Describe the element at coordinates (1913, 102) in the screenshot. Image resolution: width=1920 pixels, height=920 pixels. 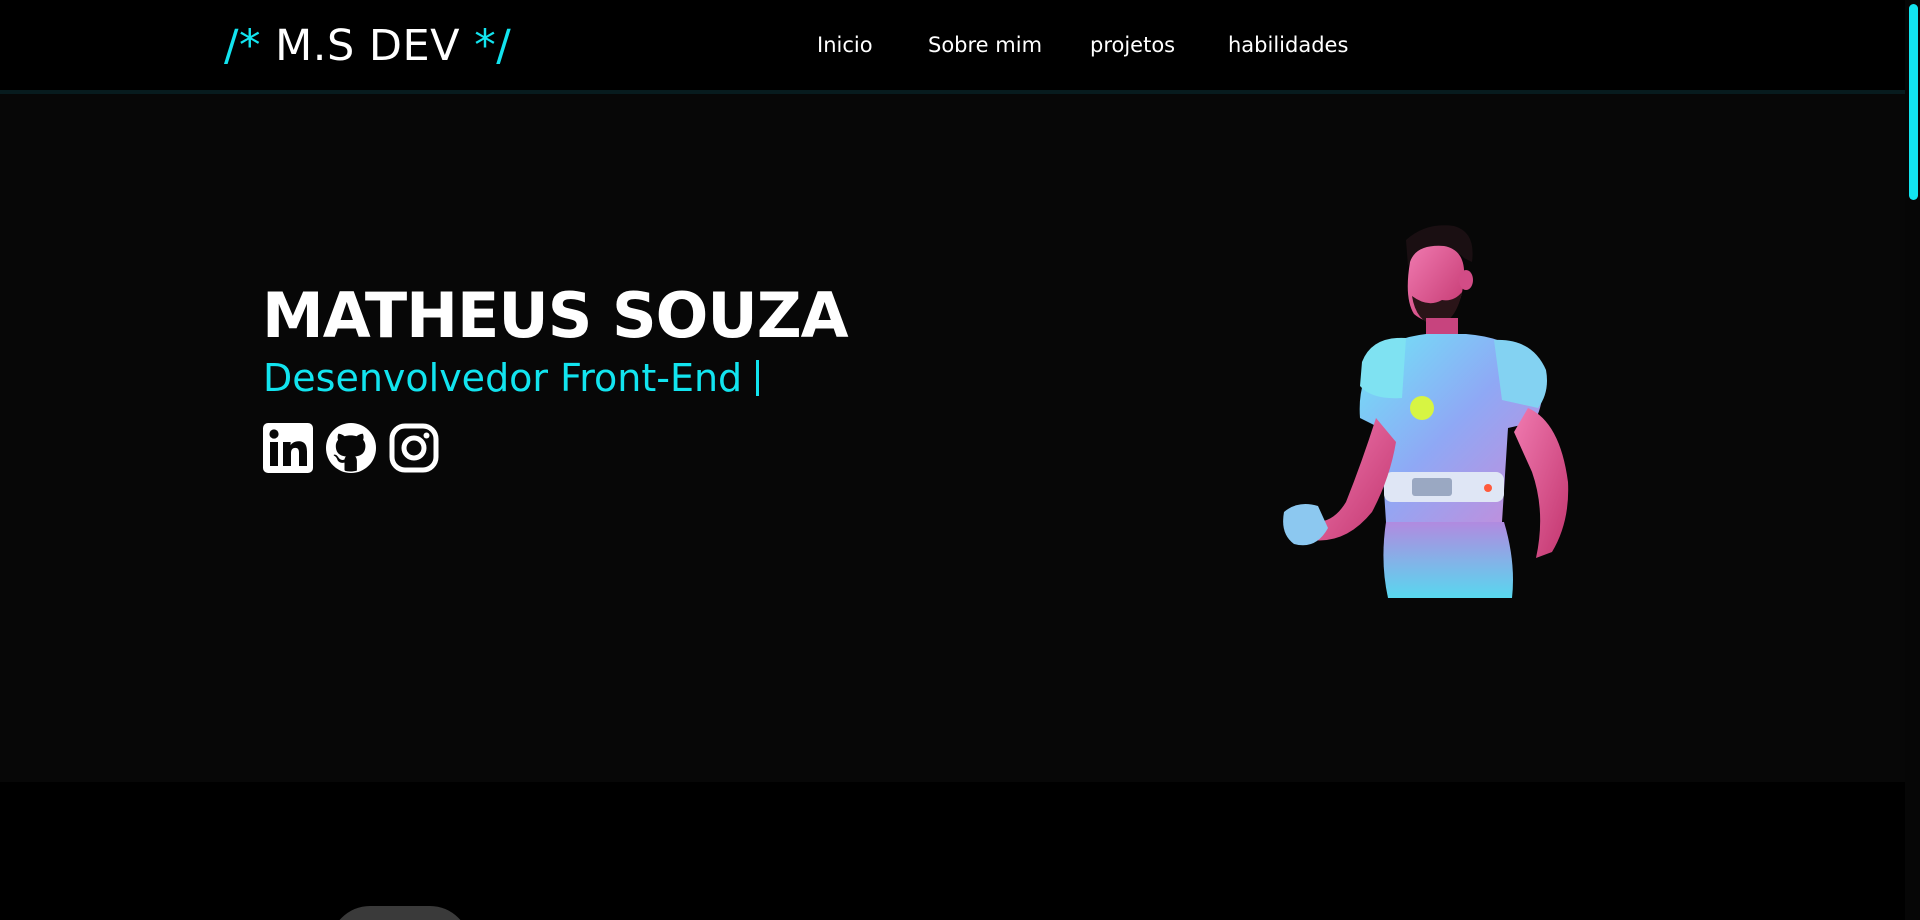
I see `scrollbar-thumb` at that location.